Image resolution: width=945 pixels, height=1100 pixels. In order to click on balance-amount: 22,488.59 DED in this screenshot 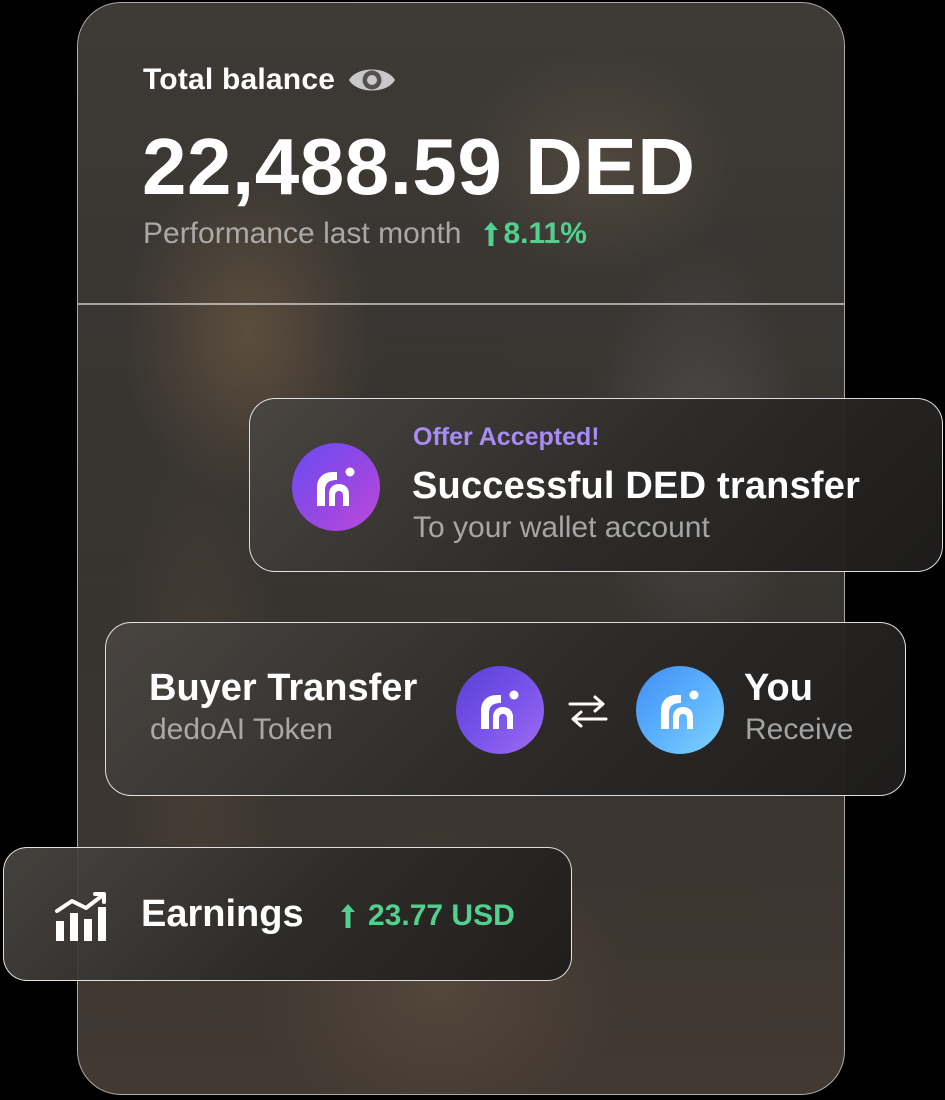, I will do `click(419, 166)`.